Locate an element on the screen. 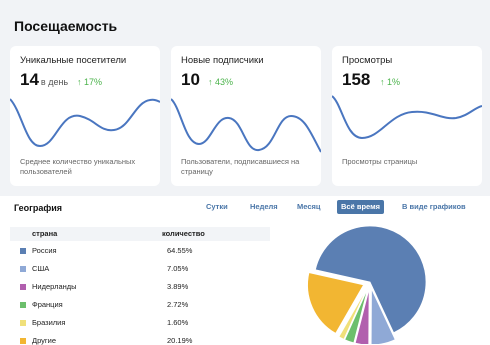 The image size is (490, 345). visitors-sparkline is located at coordinates (85, 123).